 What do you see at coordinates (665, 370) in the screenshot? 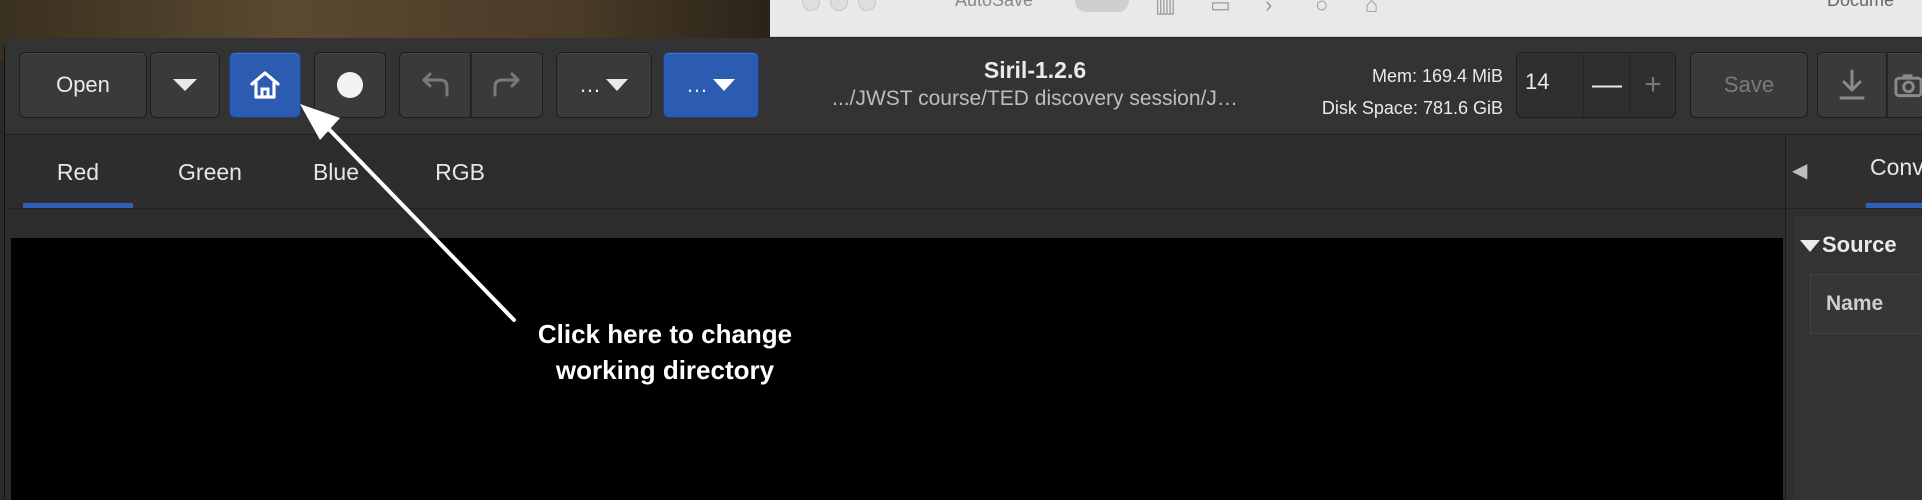
I see `annotation-line-2: working directory` at bounding box center [665, 370].